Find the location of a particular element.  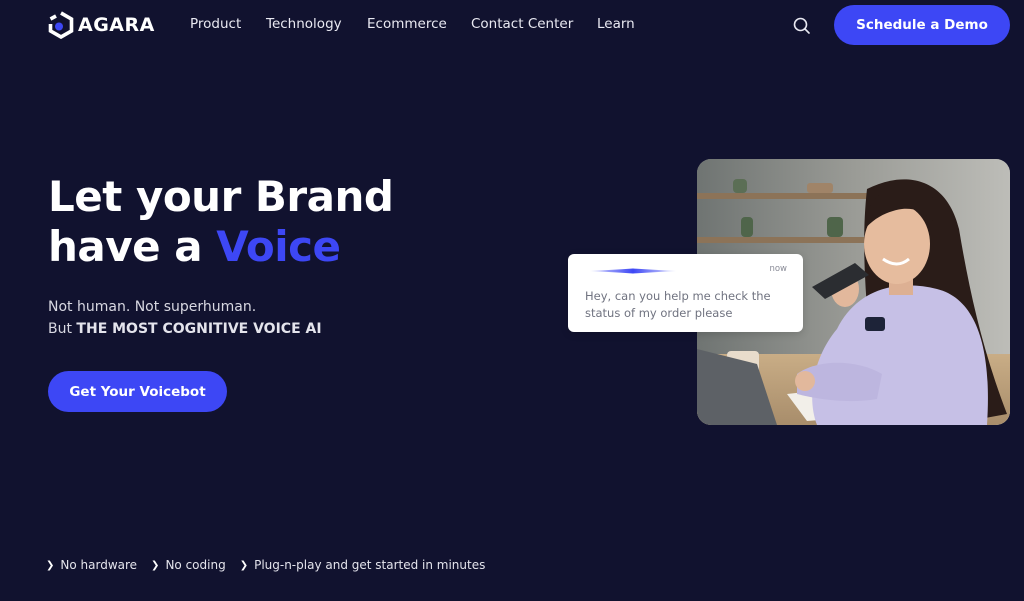

feature-label: No coding is located at coordinates (195, 565).